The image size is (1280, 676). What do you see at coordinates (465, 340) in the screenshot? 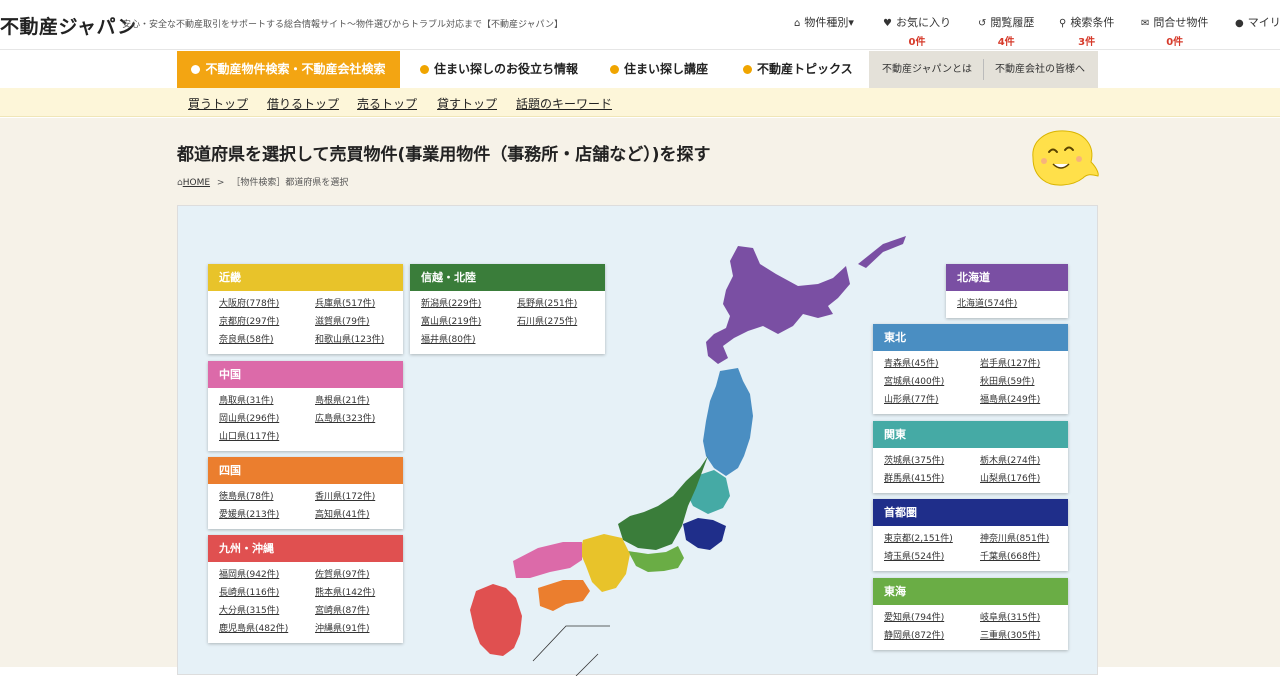
I see `pref-link: 福井県(80件)` at bounding box center [465, 340].